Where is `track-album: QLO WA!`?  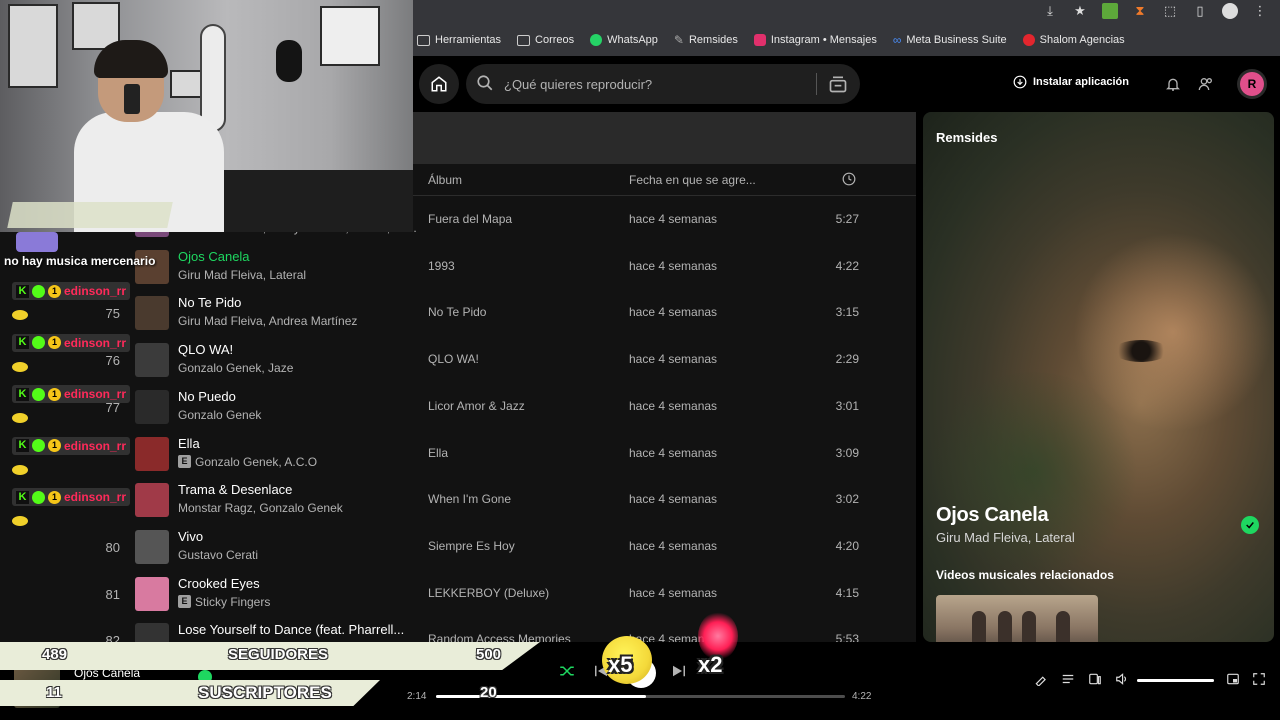 track-album: QLO WA! is located at coordinates (453, 359).